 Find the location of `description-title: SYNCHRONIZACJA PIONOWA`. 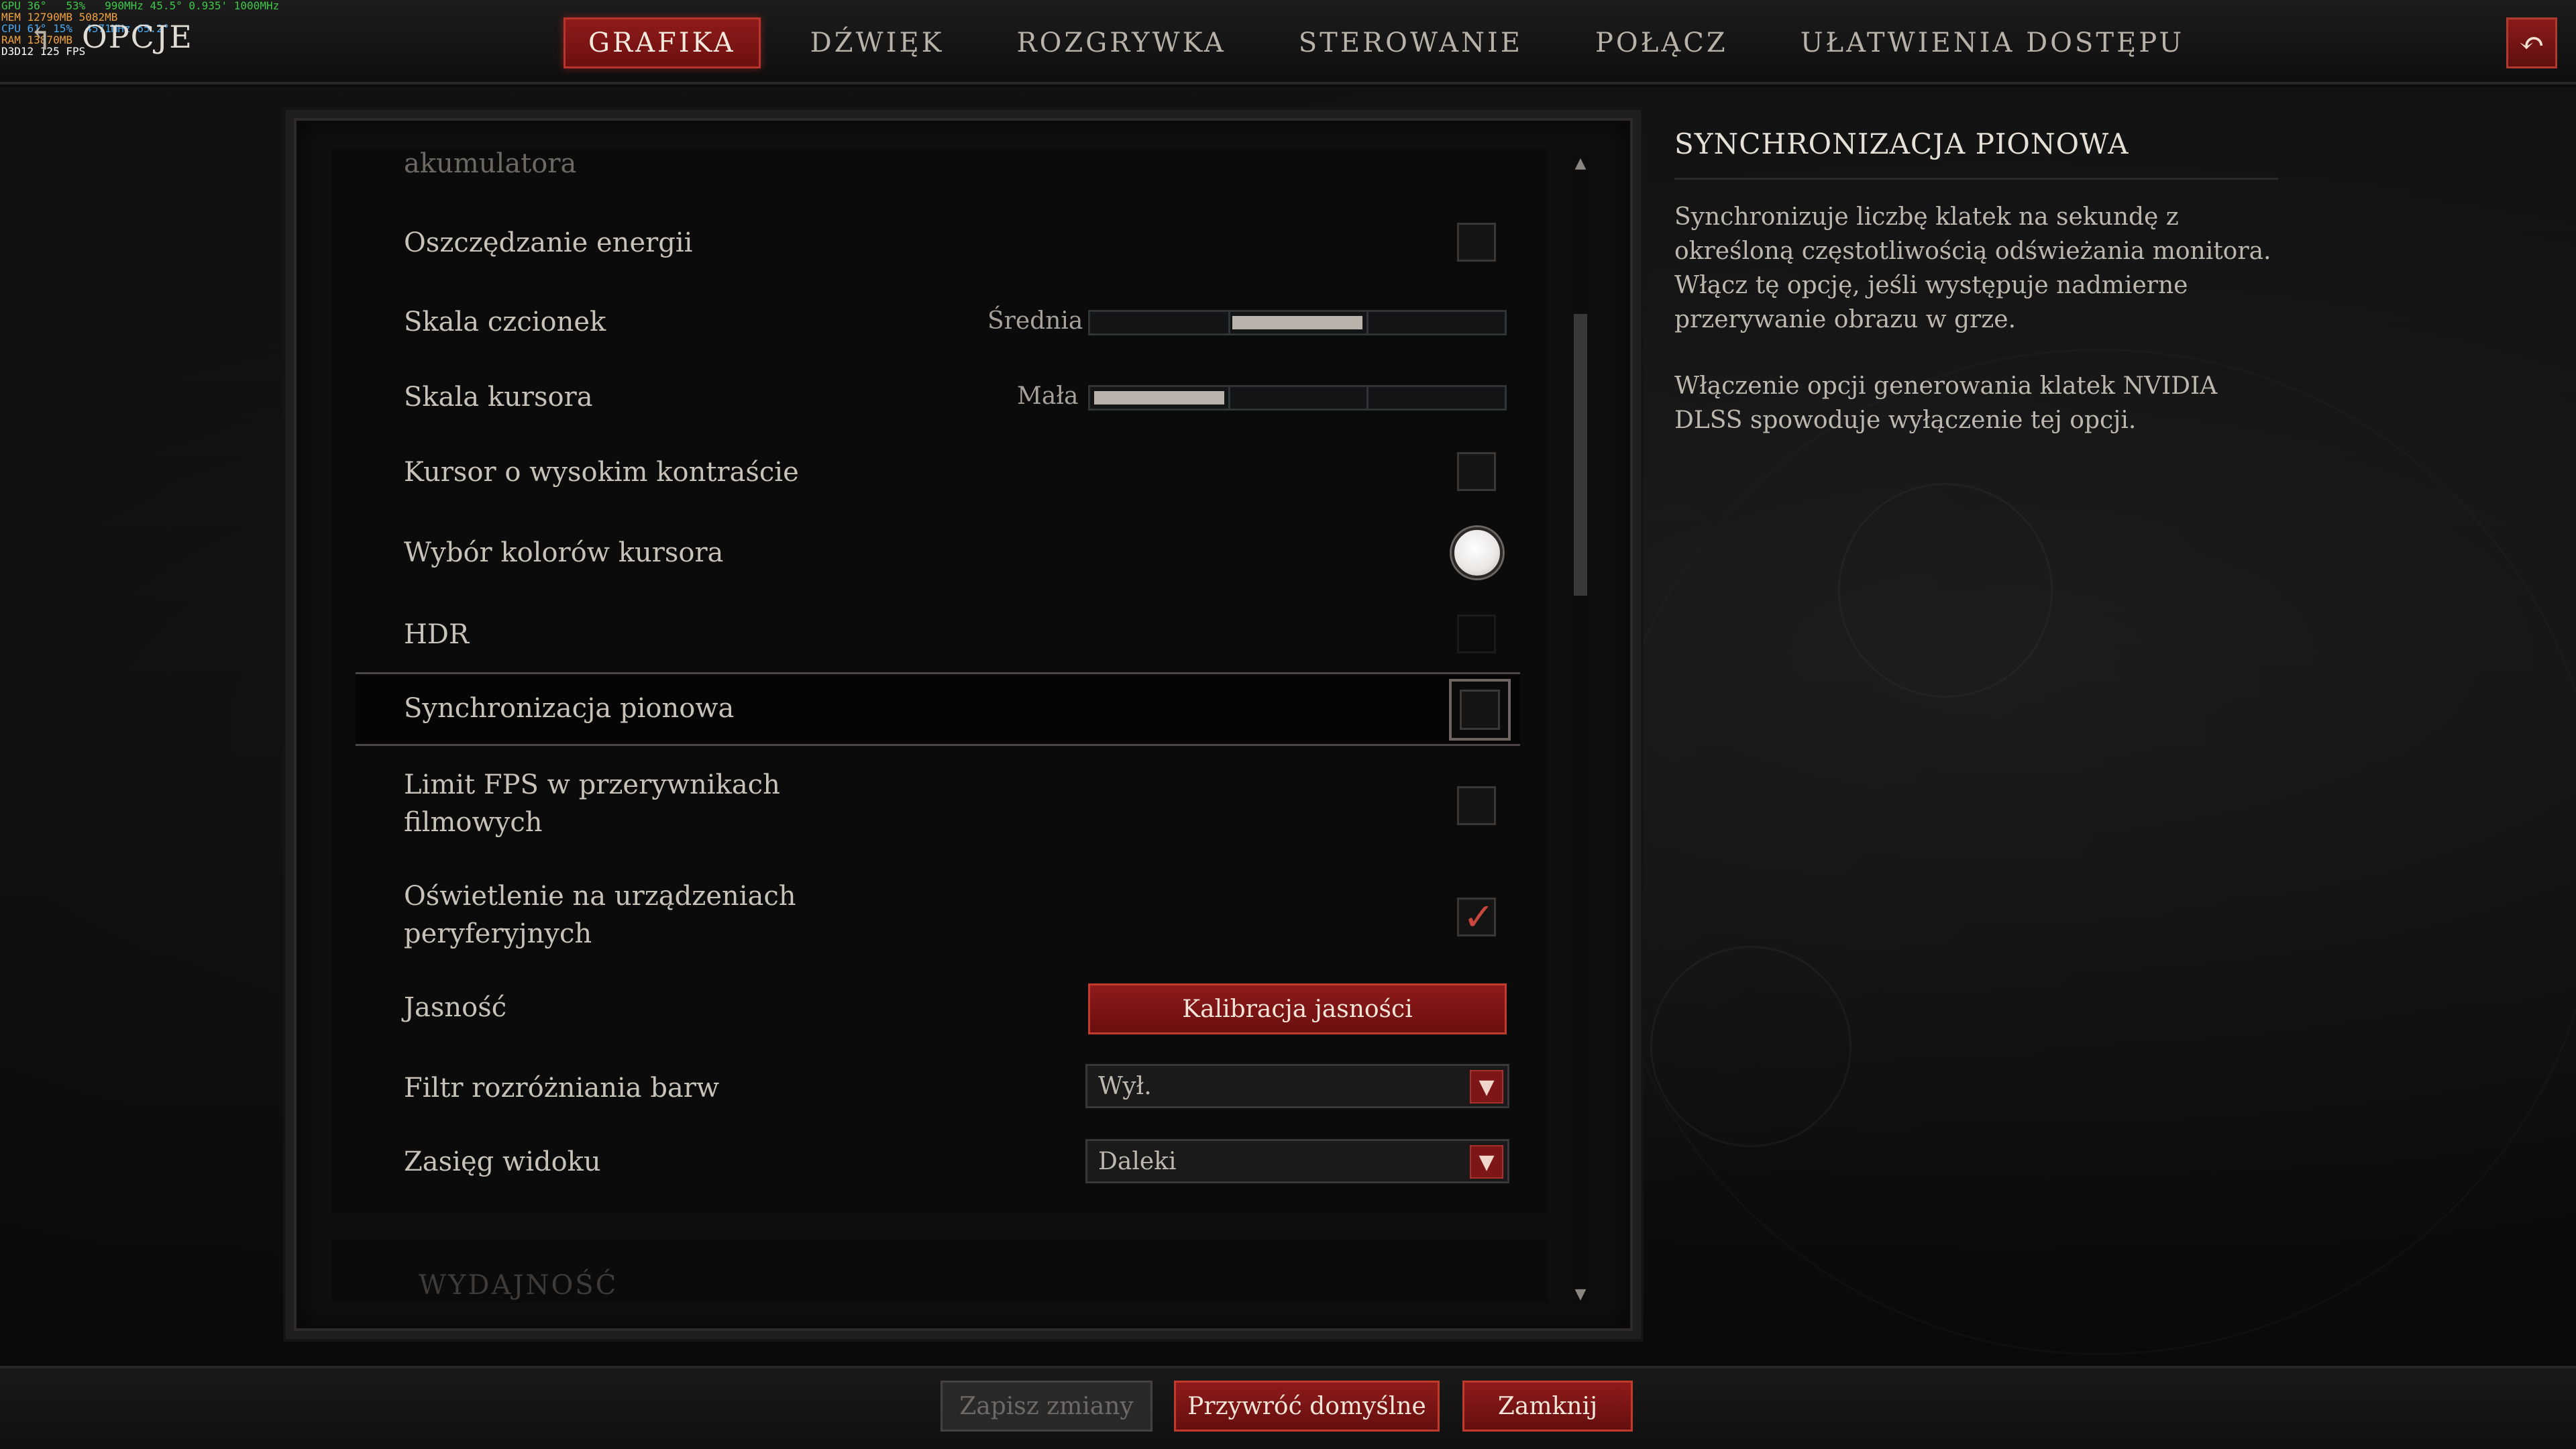

description-title: SYNCHRONIZACJA PIONOWA is located at coordinates (1976, 153).